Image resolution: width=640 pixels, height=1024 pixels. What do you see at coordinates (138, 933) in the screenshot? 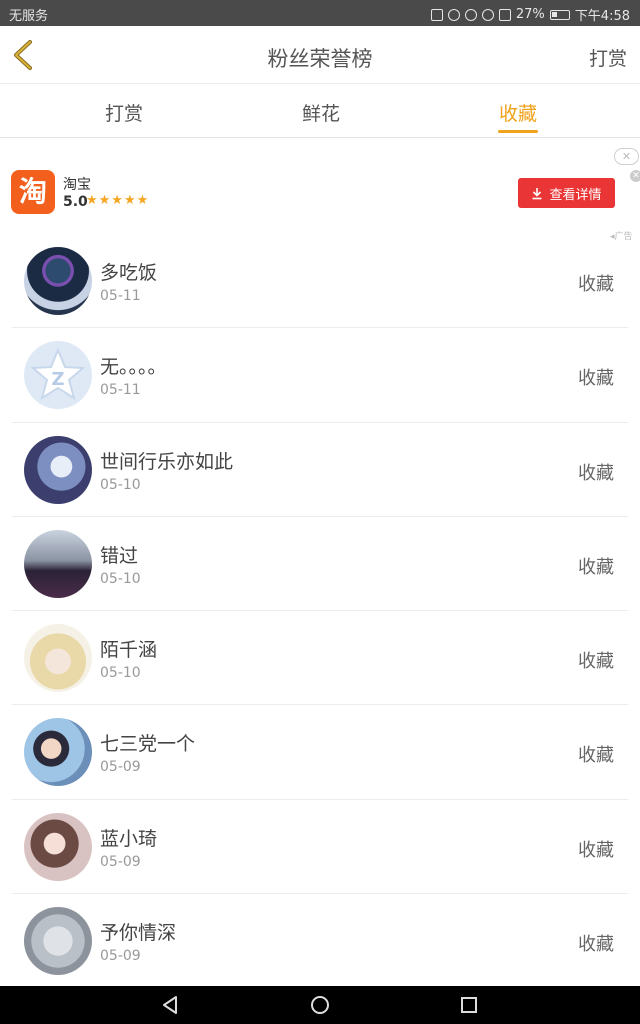
I see `fan-name: 予你情深` at bounding box center [138, 933].